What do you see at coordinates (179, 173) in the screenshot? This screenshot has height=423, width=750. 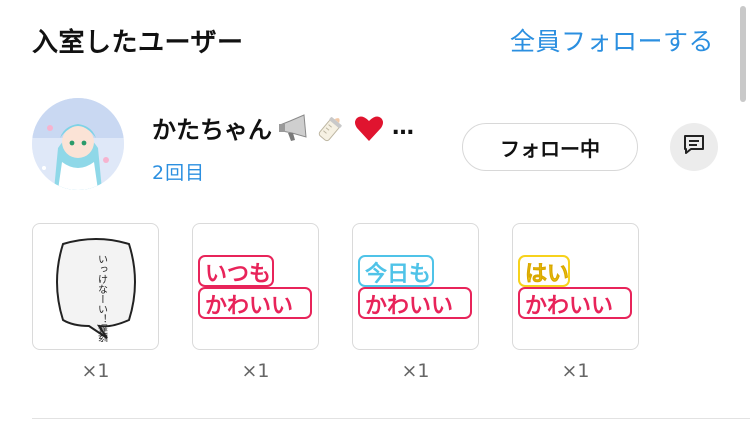 I see `visit-count: 2回目` at bounding box center [179, 173].